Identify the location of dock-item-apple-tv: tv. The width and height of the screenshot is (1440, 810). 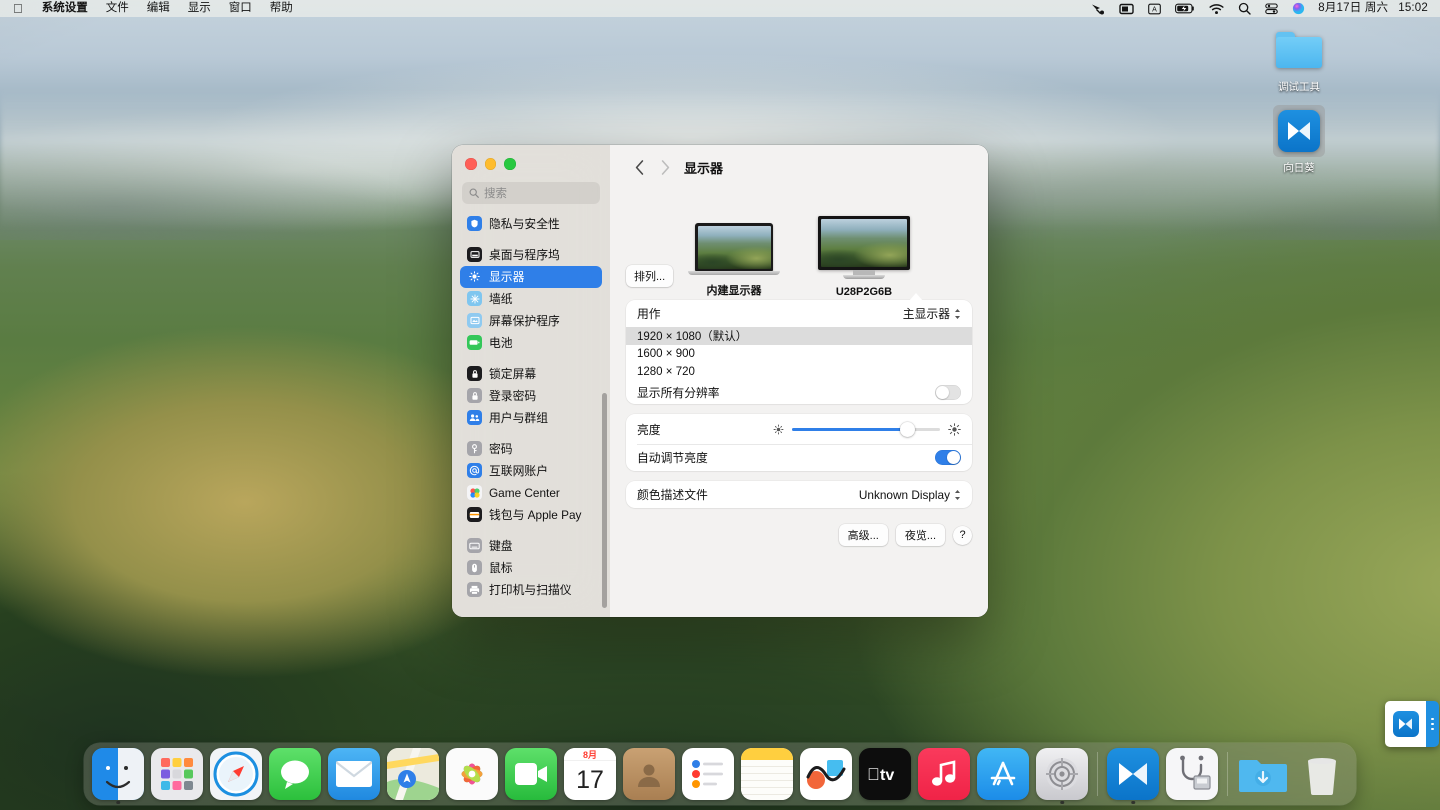
(885, 774).